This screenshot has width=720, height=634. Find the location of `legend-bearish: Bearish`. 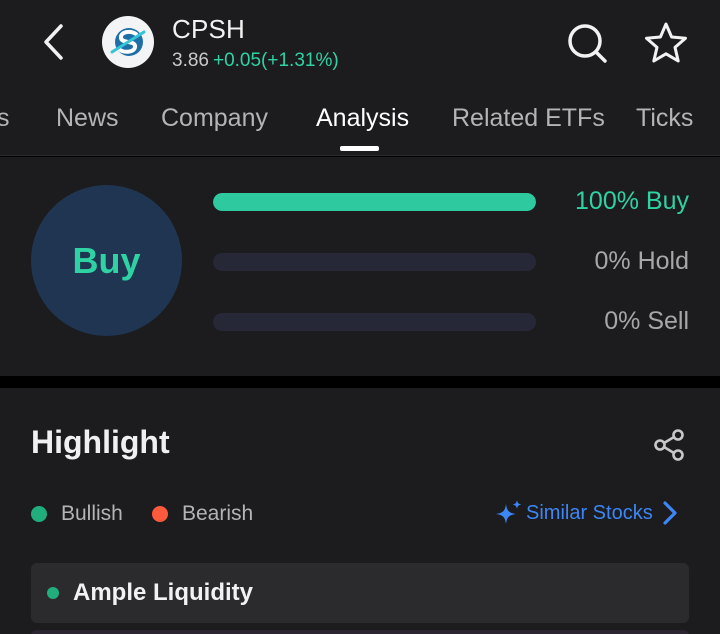

legend-bearish: Bearish is located at coordinates (202, 514).